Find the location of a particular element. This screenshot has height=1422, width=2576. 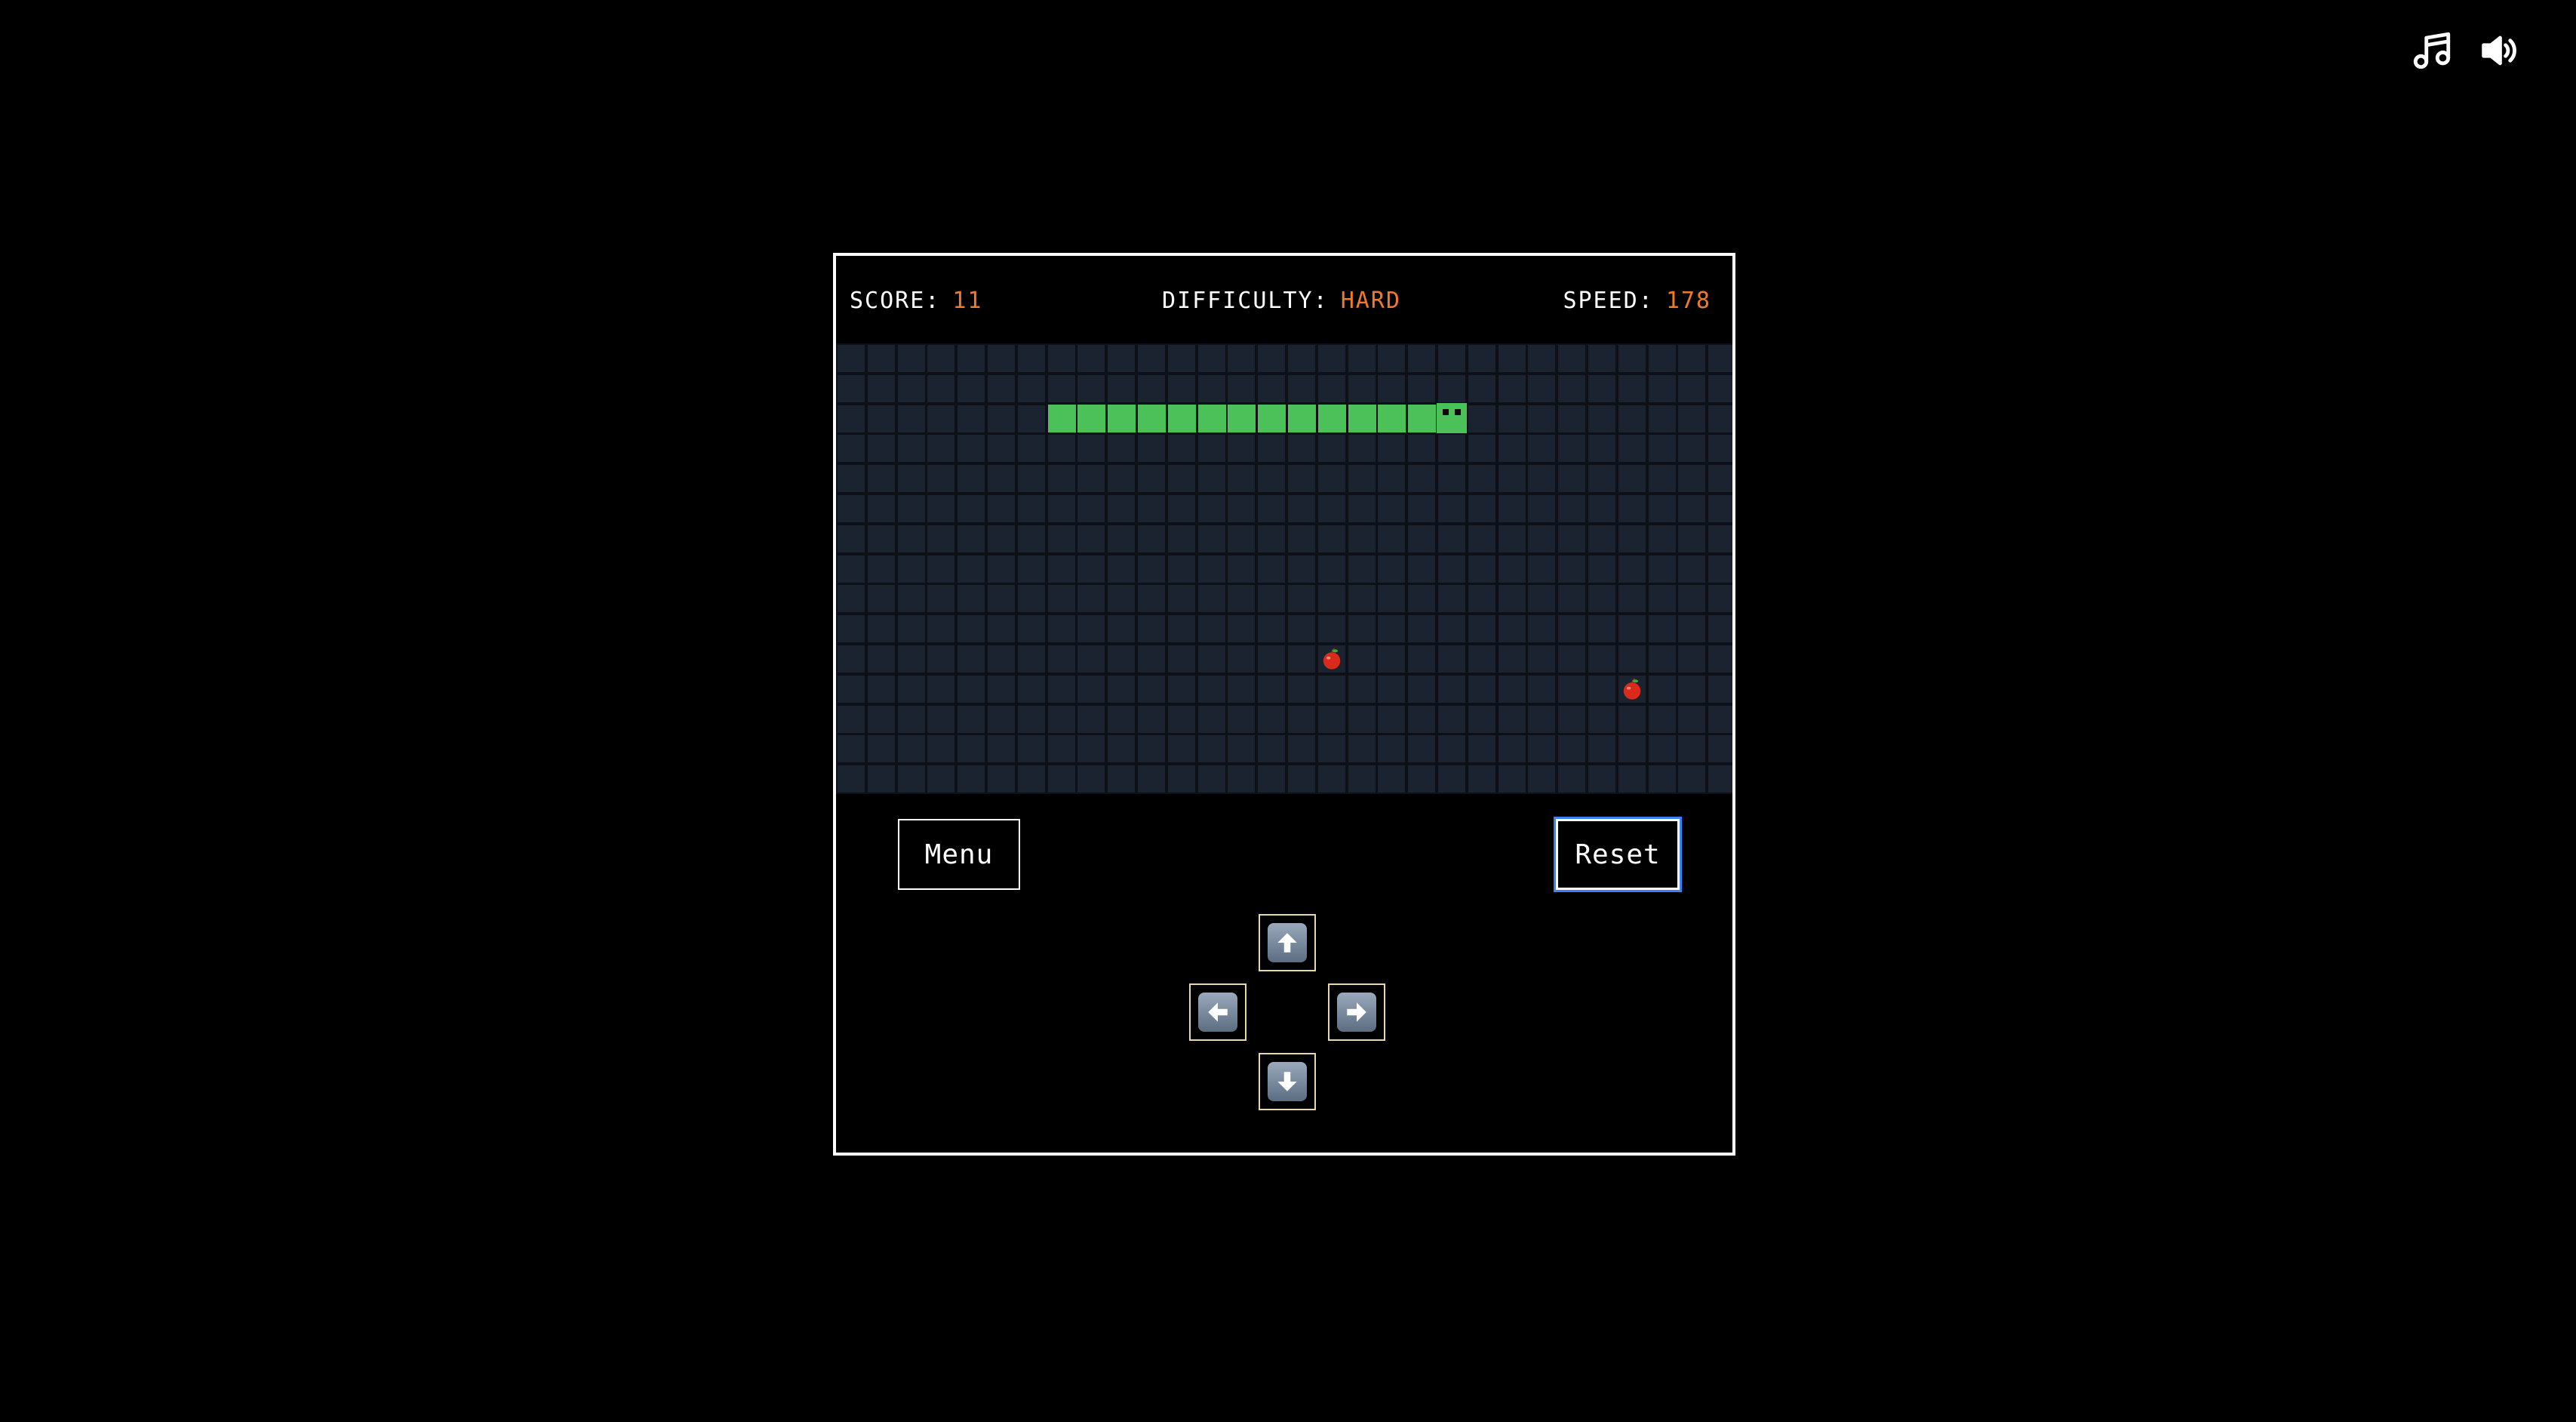

speaker-volume-icon is located at coordinates (2498, 51).